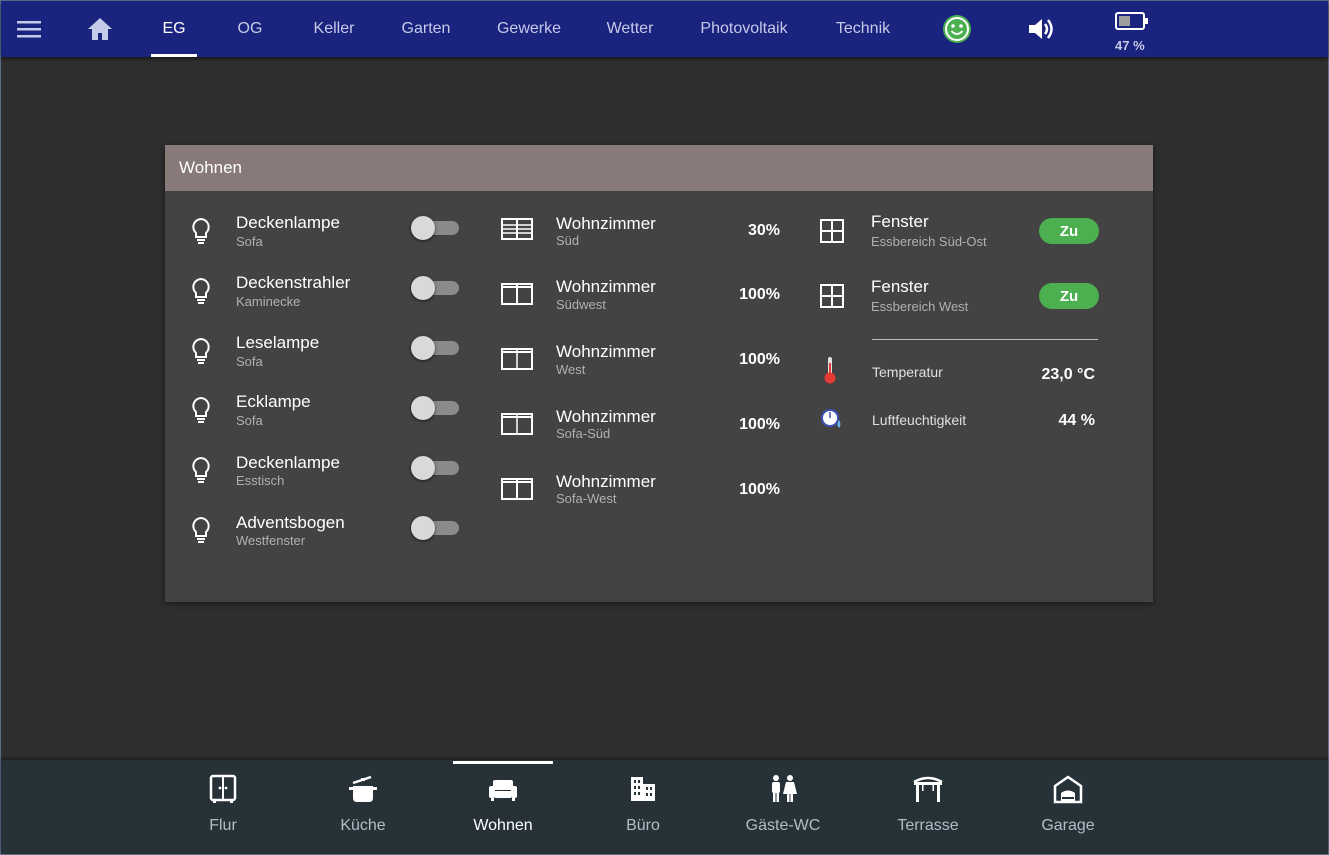  Describe the element at coordinates (830, 372) in the screenshot. I see `thermometer-icon` at that location.